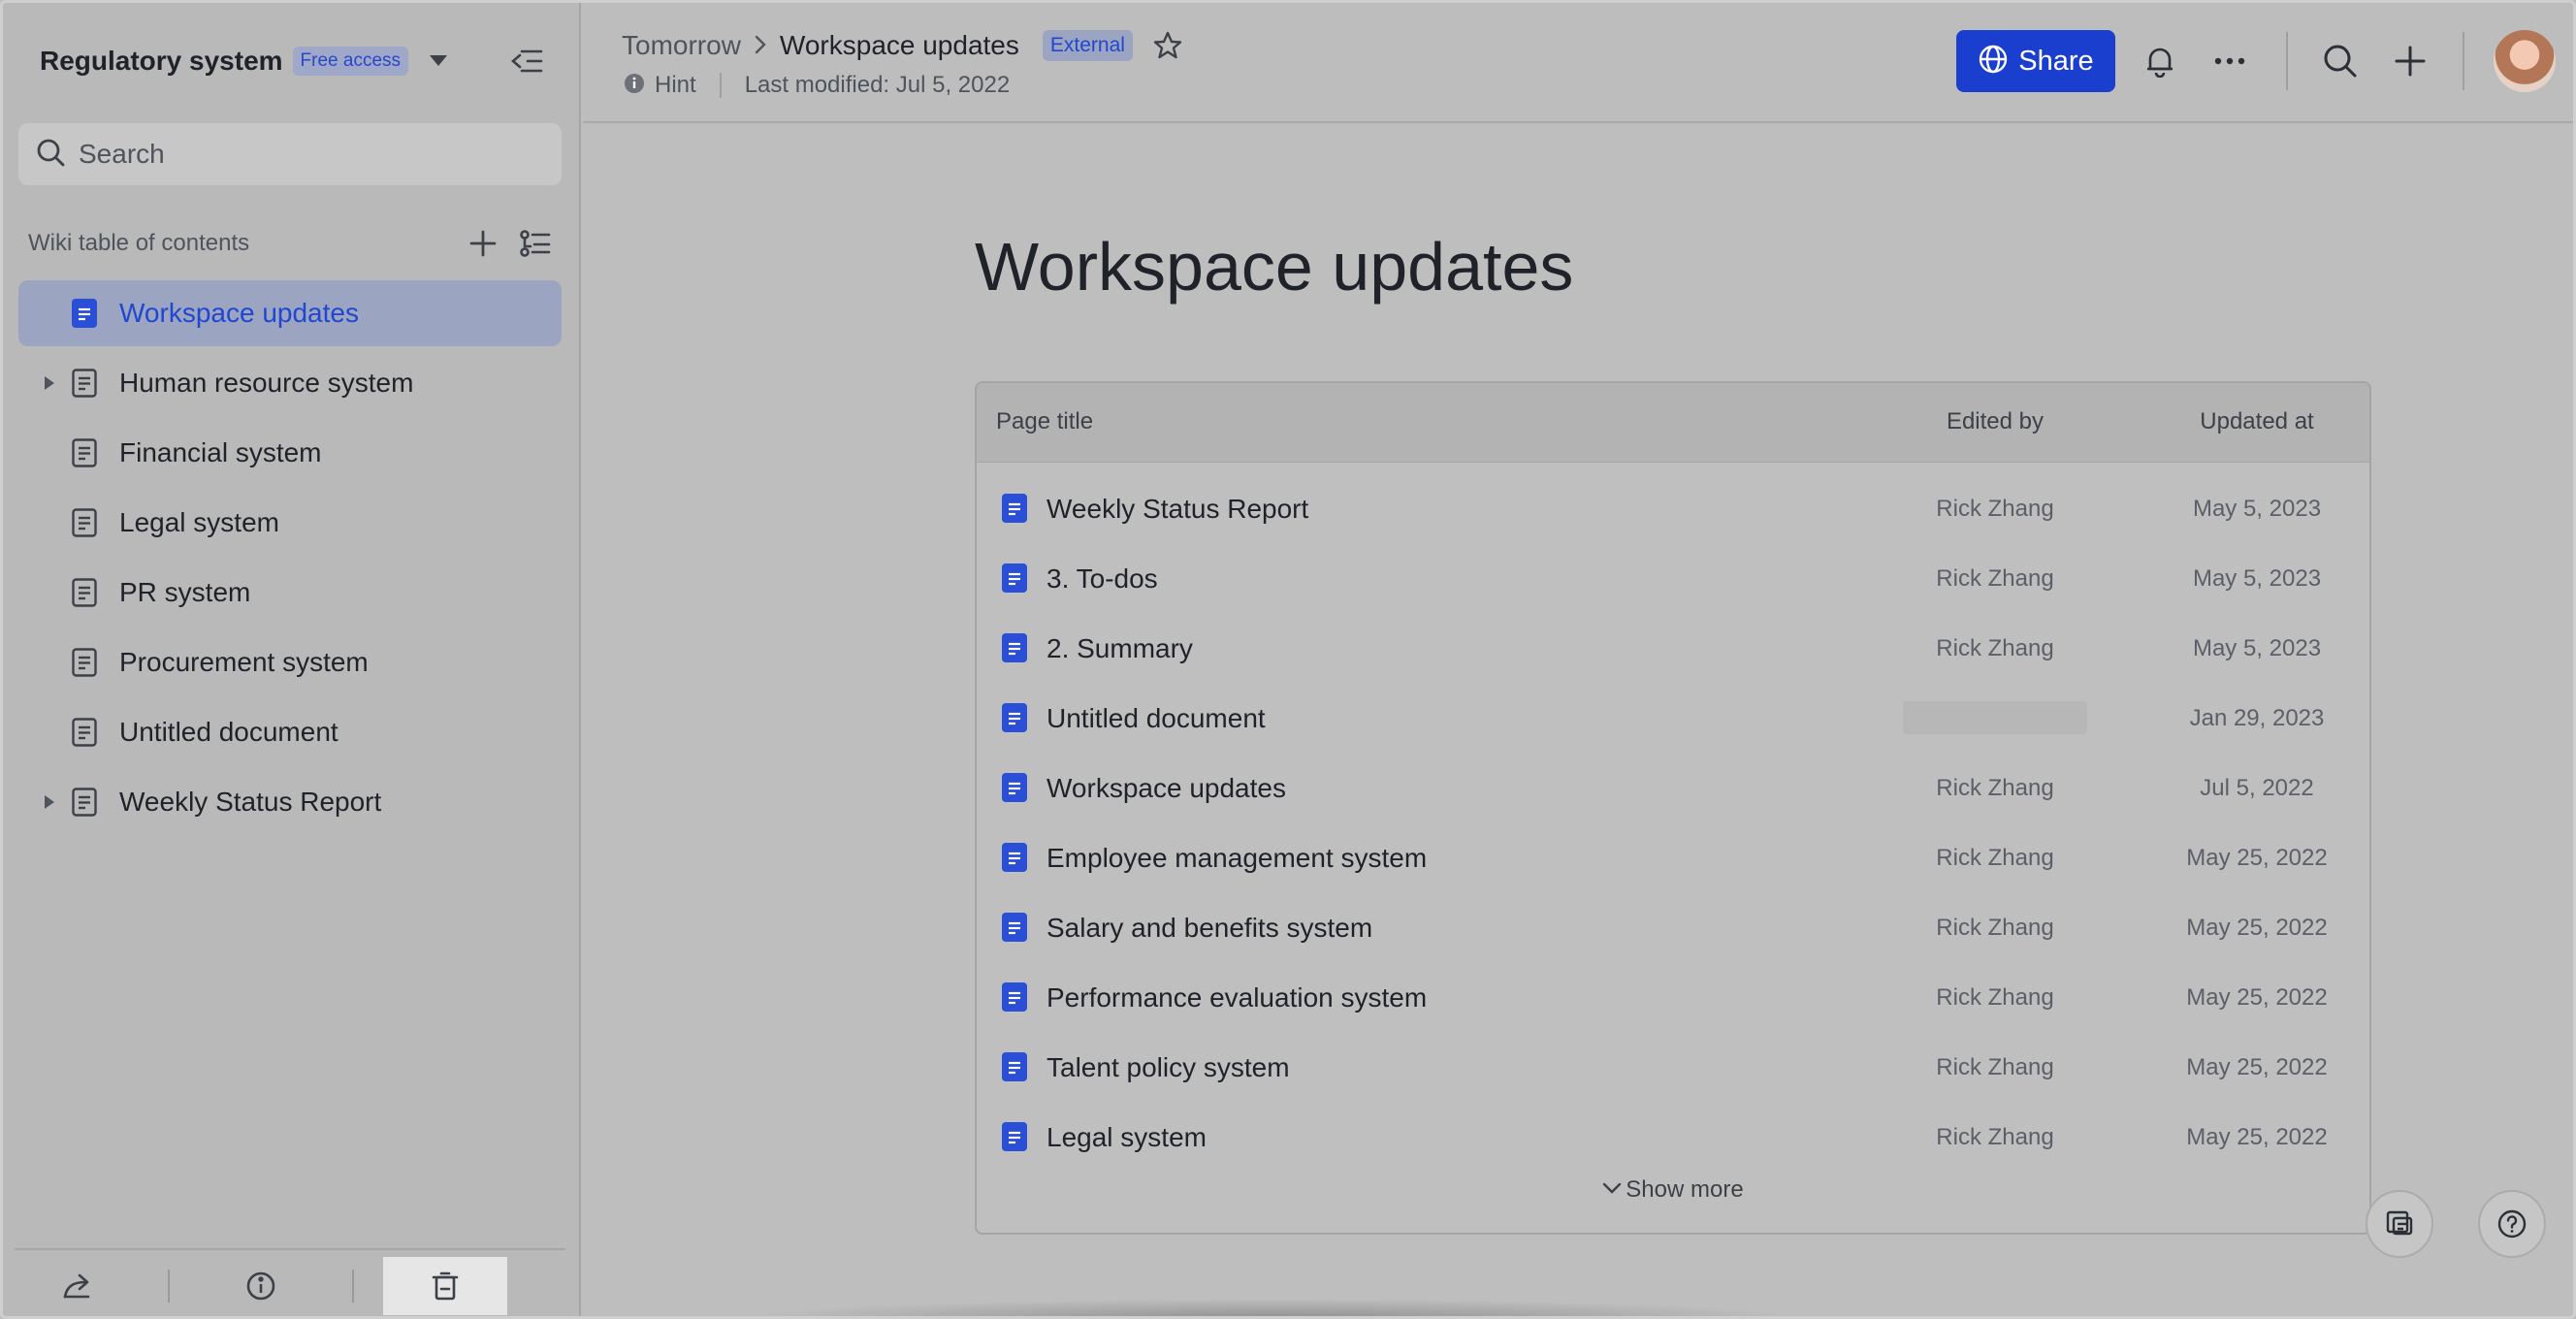  Describe the element at coordinates (445, 1286) in the screenshot. I see `trash-icon` at that location.